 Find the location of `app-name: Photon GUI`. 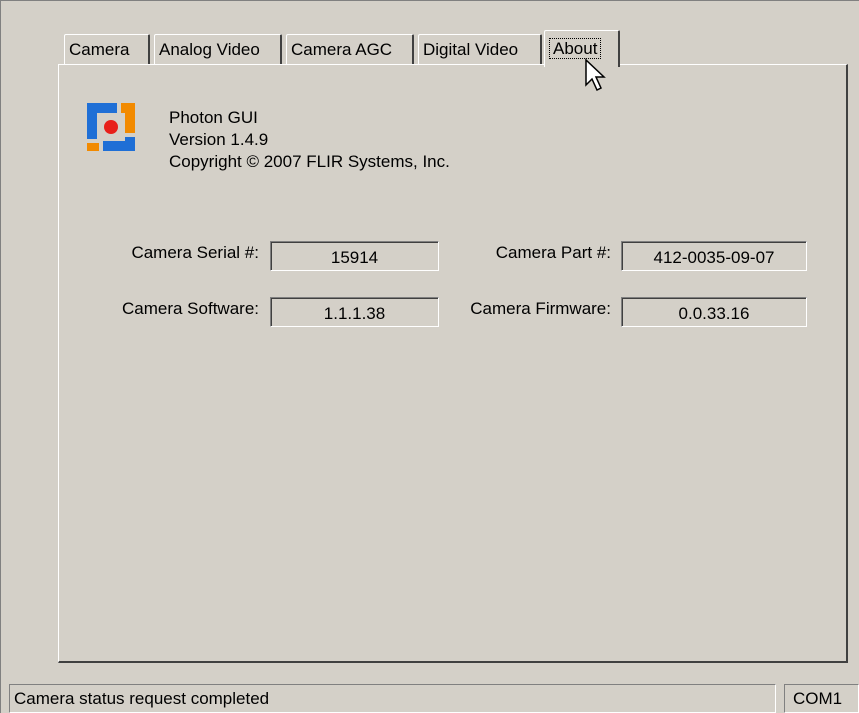

app-name: Photon GUI is located at coordinates (213, 117).